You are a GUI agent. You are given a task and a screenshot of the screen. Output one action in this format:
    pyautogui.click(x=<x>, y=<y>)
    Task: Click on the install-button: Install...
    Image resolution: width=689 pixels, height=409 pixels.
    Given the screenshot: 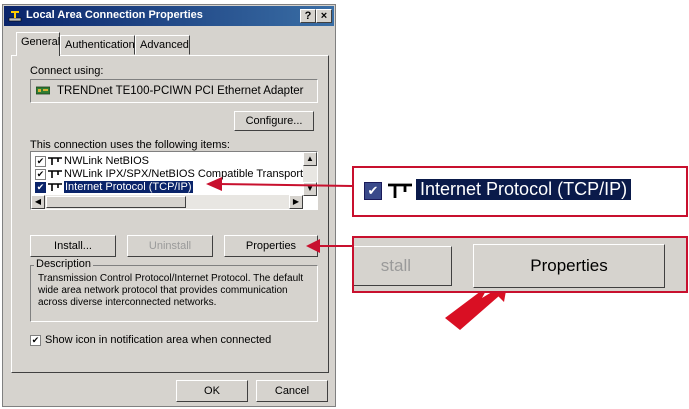 What is the action you would take?
    pyautogui.click(x=73, y=246)
    